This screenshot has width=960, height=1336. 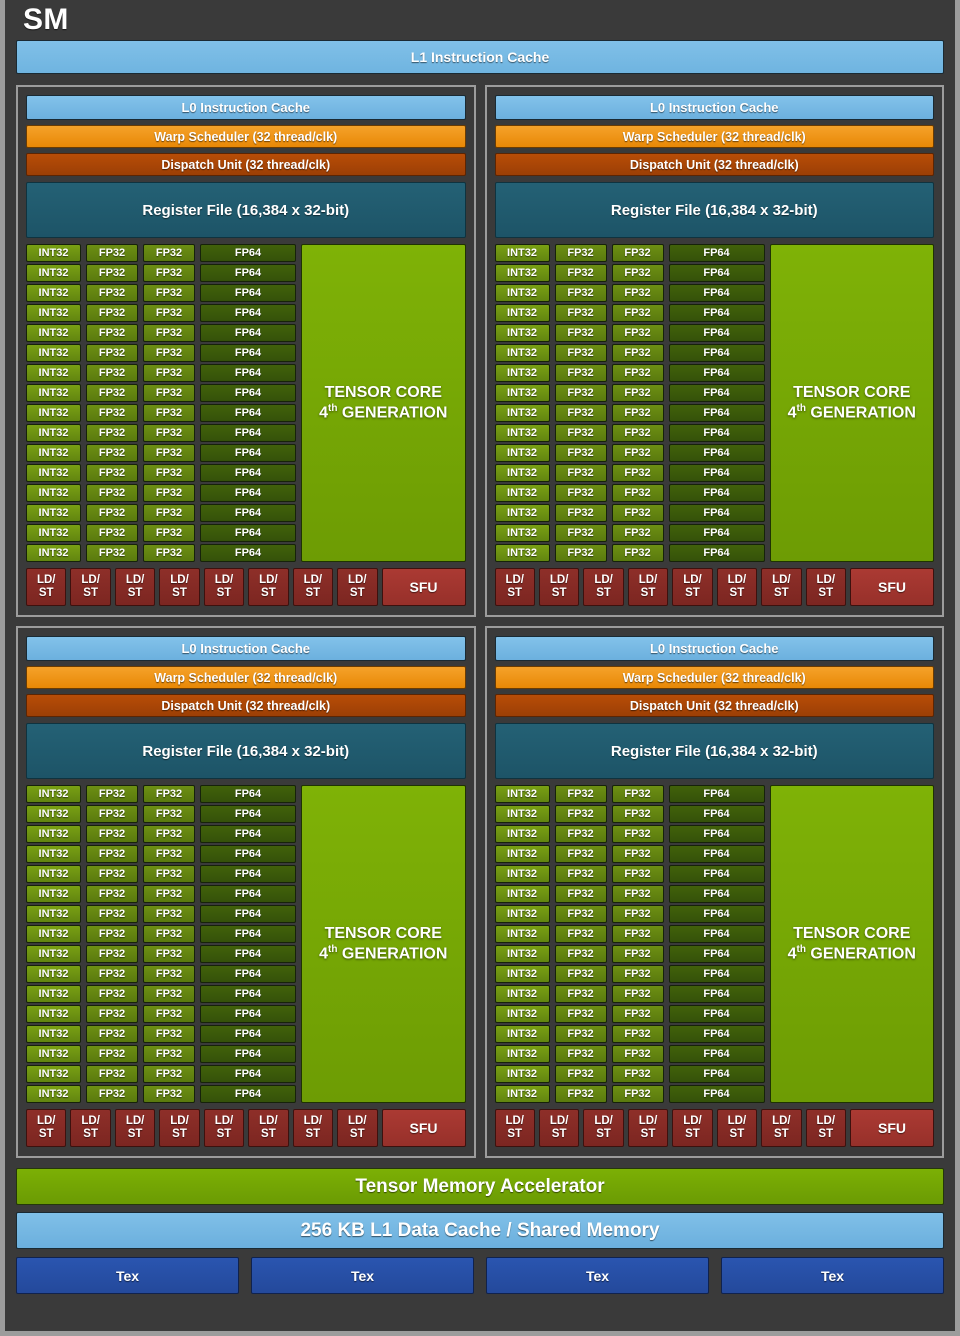 What do you see at coordinates (832, 1275) in the screenshot?
I see `tex-unit: Tex` at bounding box center [832, 1275].